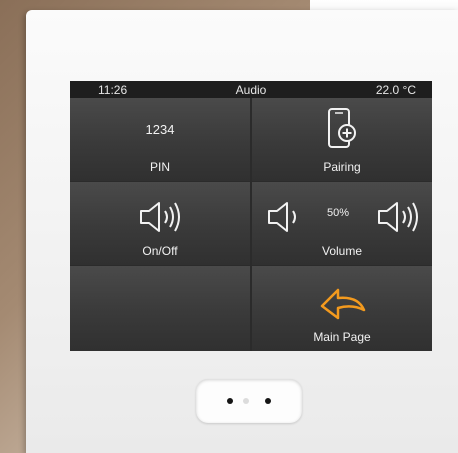  I want to click on speaker-icon, so click(160, 217).